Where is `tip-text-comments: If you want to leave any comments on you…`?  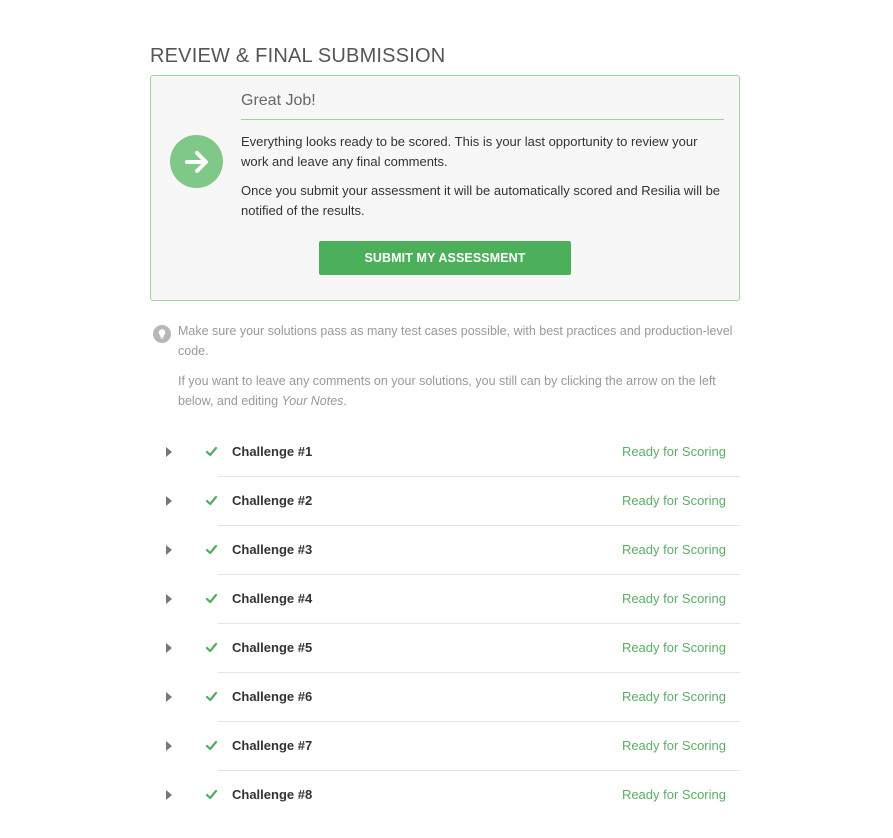 tip-text-comments: If you want to leave any comments on you… is located at coordinates (459, 391).